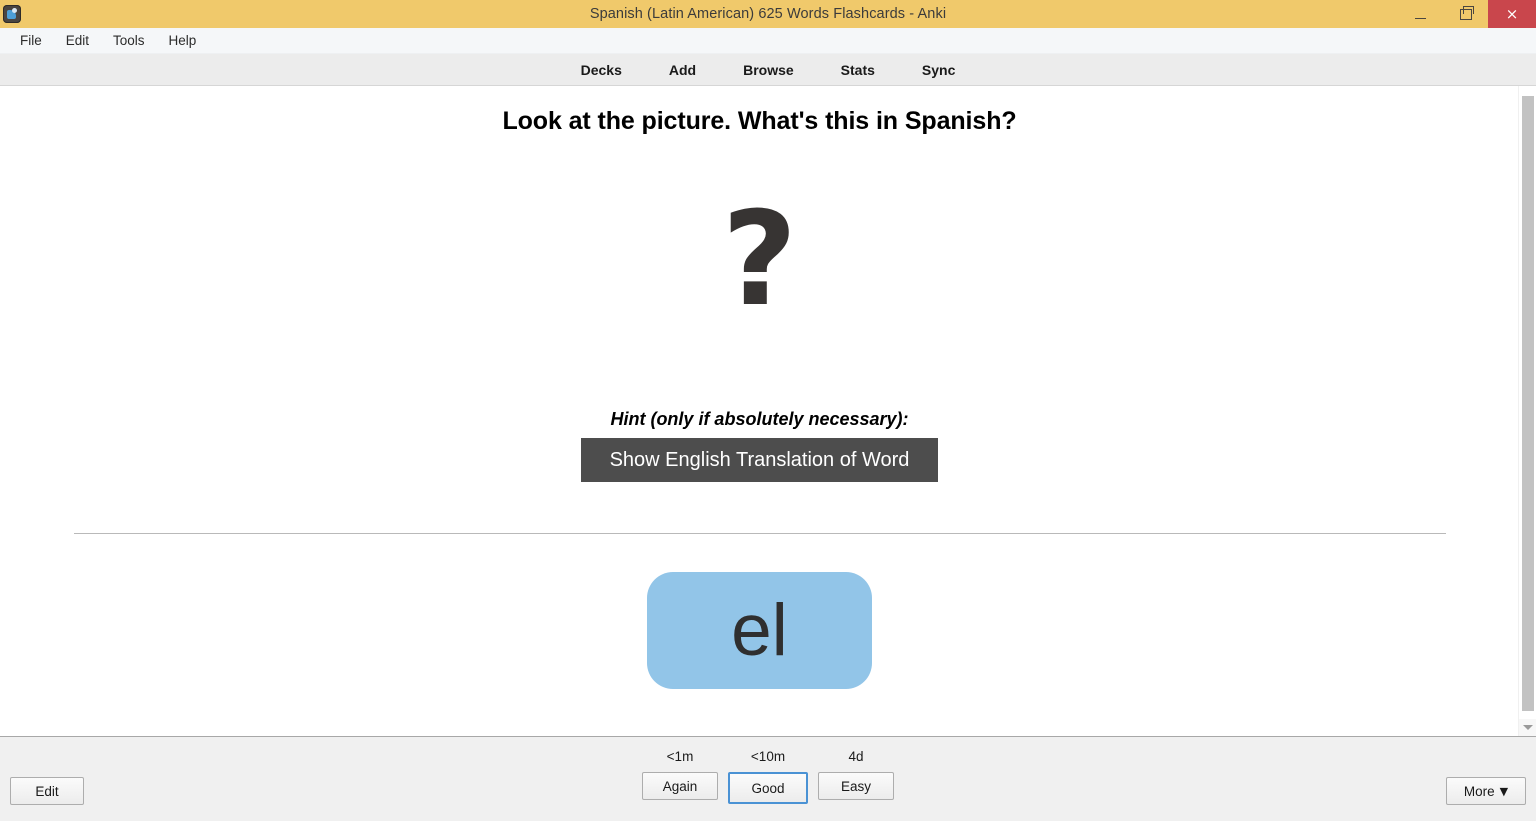 The image size is (1536, 821). I want to click on ease-column-easy: 4d Easy, so click(856, 776).